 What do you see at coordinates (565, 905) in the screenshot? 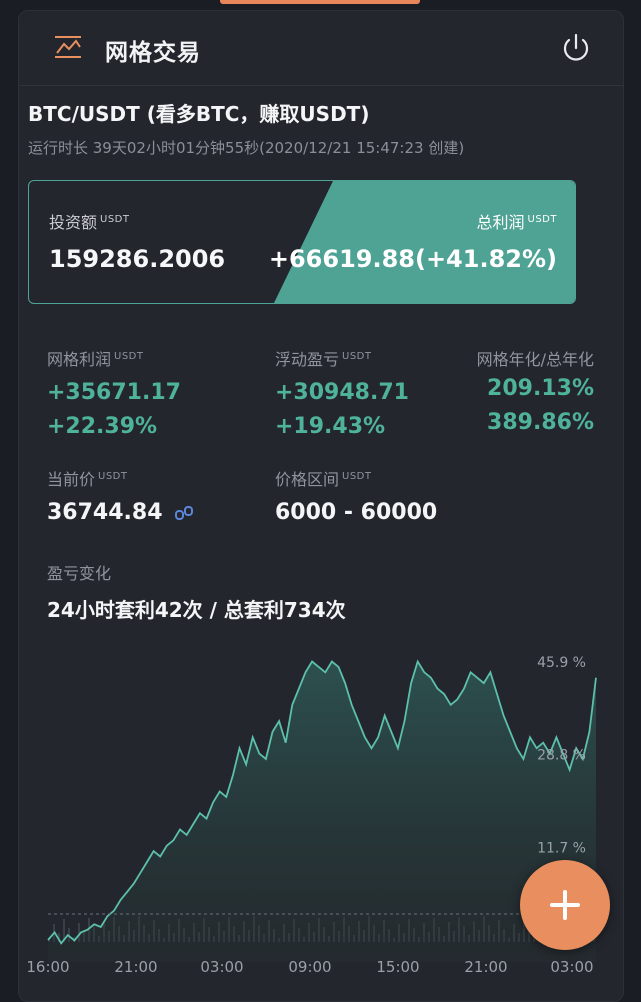
I see `add-button` at bounding box center [565, 905].